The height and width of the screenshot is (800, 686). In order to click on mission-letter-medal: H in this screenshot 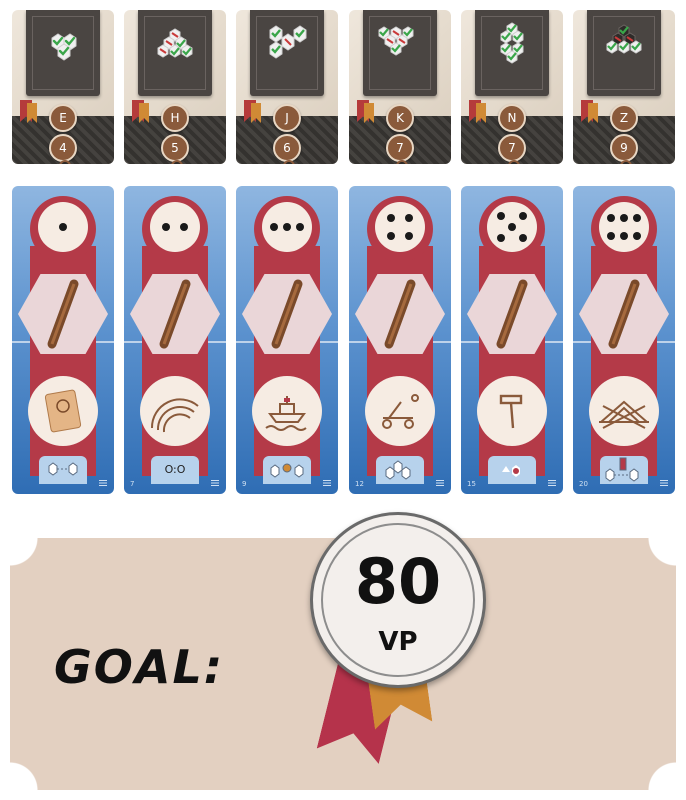, I will do `click(175, 118)`.